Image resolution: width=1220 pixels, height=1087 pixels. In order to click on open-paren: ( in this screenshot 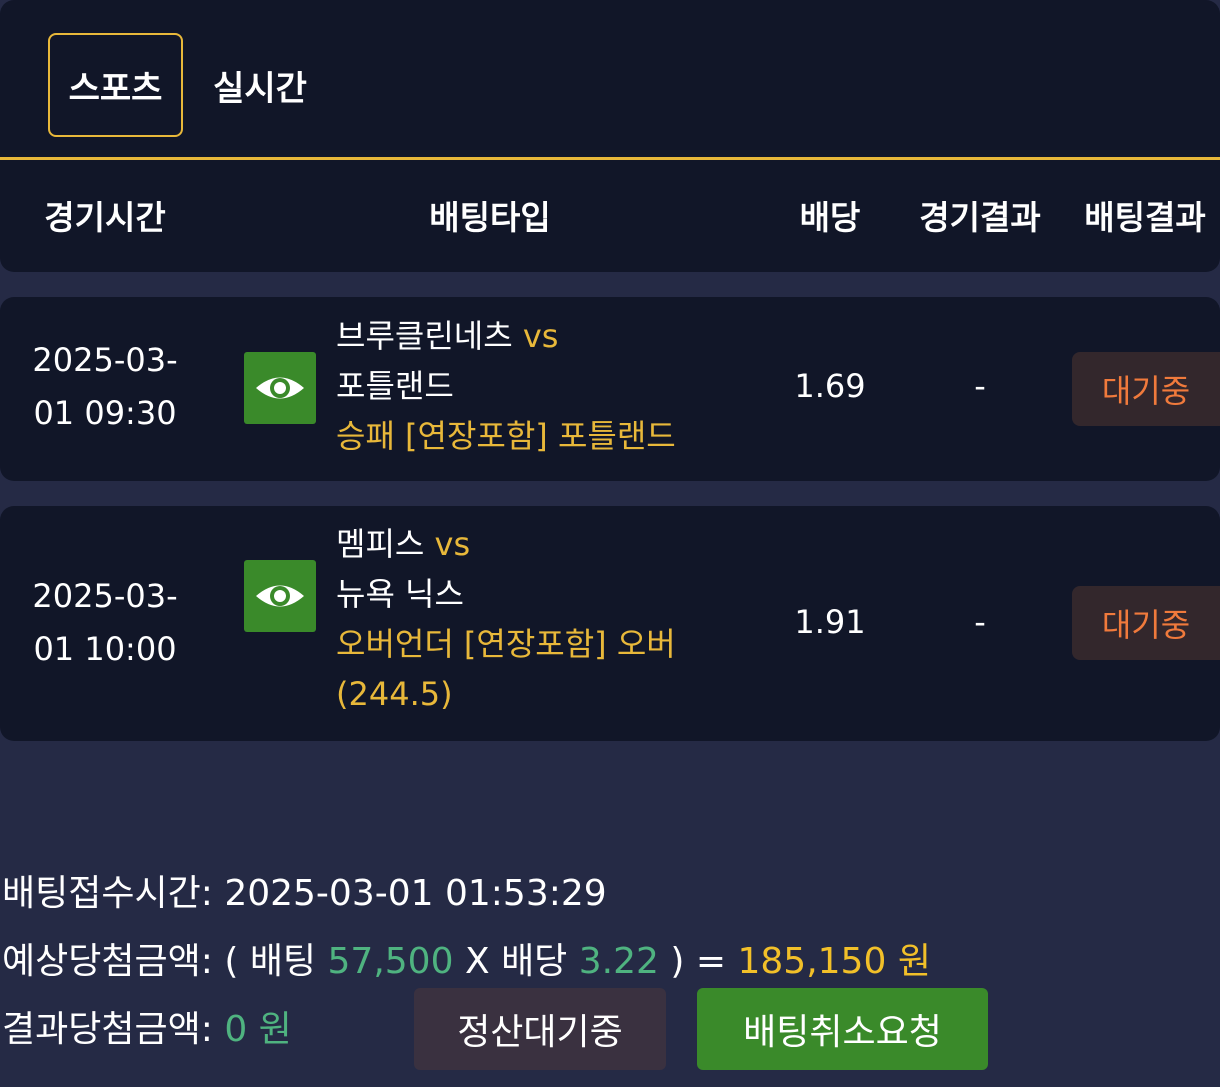, I will do `click(231, 961)`.